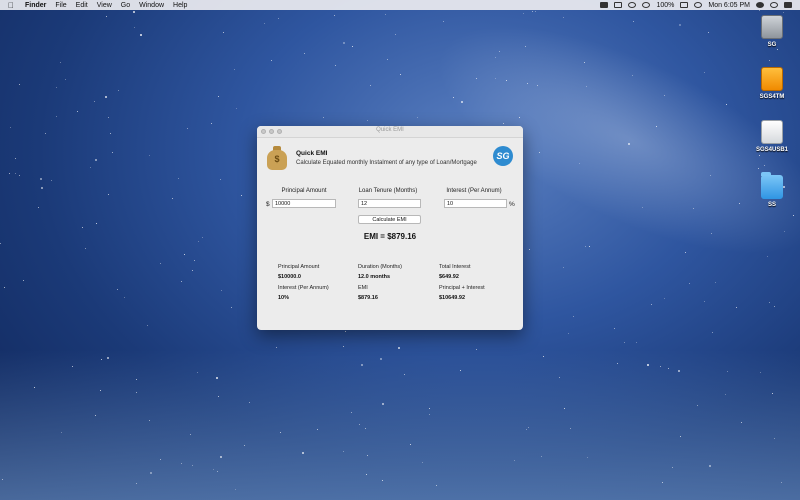 This screenshot has height=500, width=800. What do you see at coordinates (729, 5) in the screenshot?
I see `menu-clock: Mon 6:05 PM` at bounding box center [729, 5].